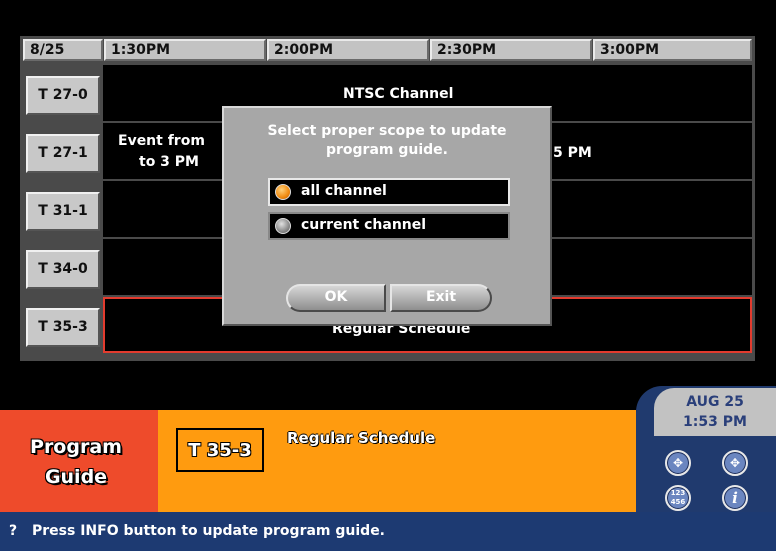 This screenshot has height=551, width=776. Describe the element at coordinates (678, 463) in the screenshot. I see `arrows-move-icon: ✥` at that location.